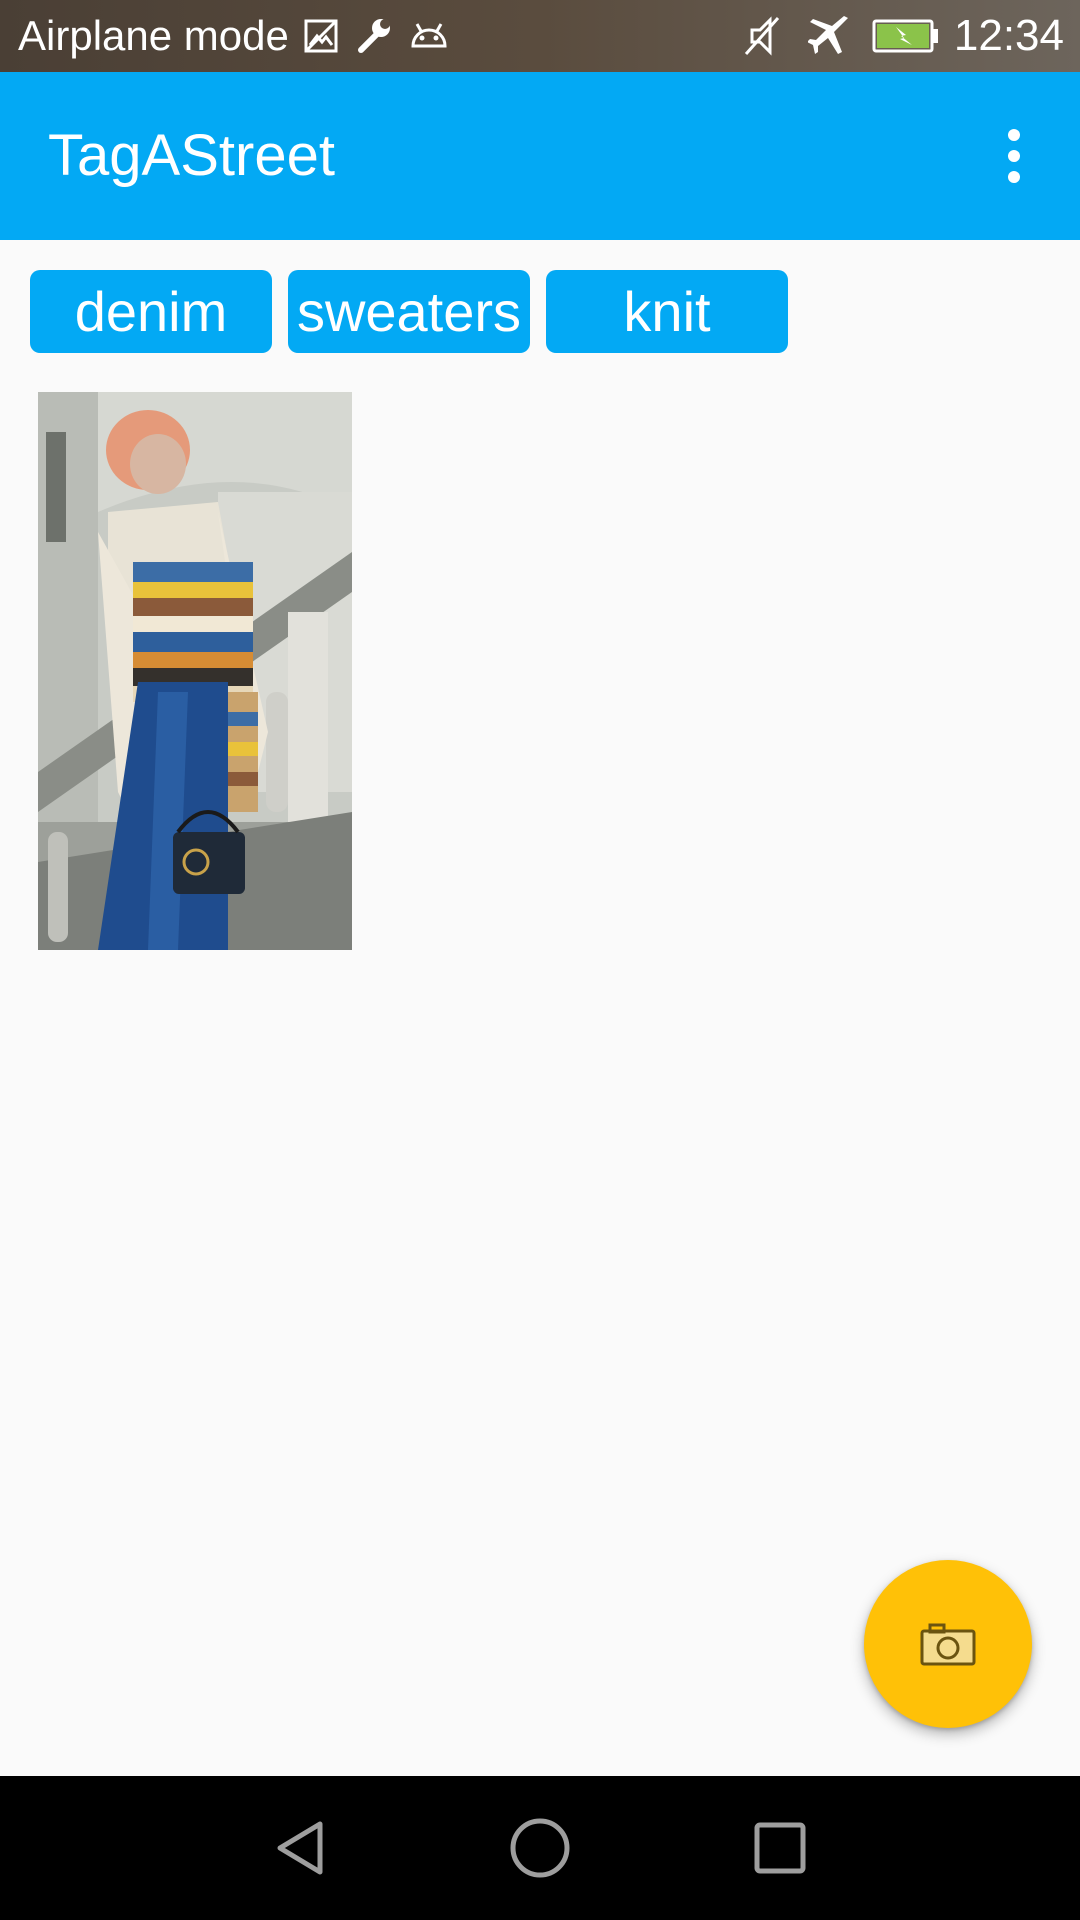 The image size is (1080, 1920). What do you see at coordinates (827, 35) in the screenshot?
I see `airplane-icon` at bounding box center [827, 35].